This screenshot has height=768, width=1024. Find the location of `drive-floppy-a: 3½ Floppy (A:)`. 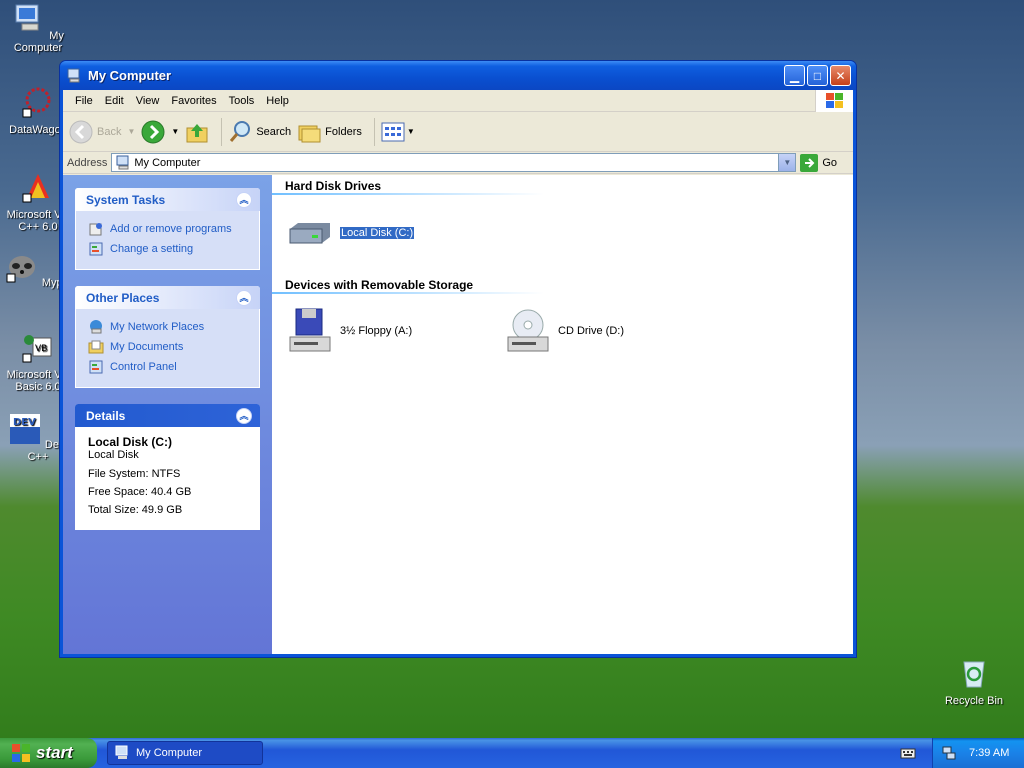

drive-floppy-a: 3½ Floppy (A:) is located at coordinates (349, 331).